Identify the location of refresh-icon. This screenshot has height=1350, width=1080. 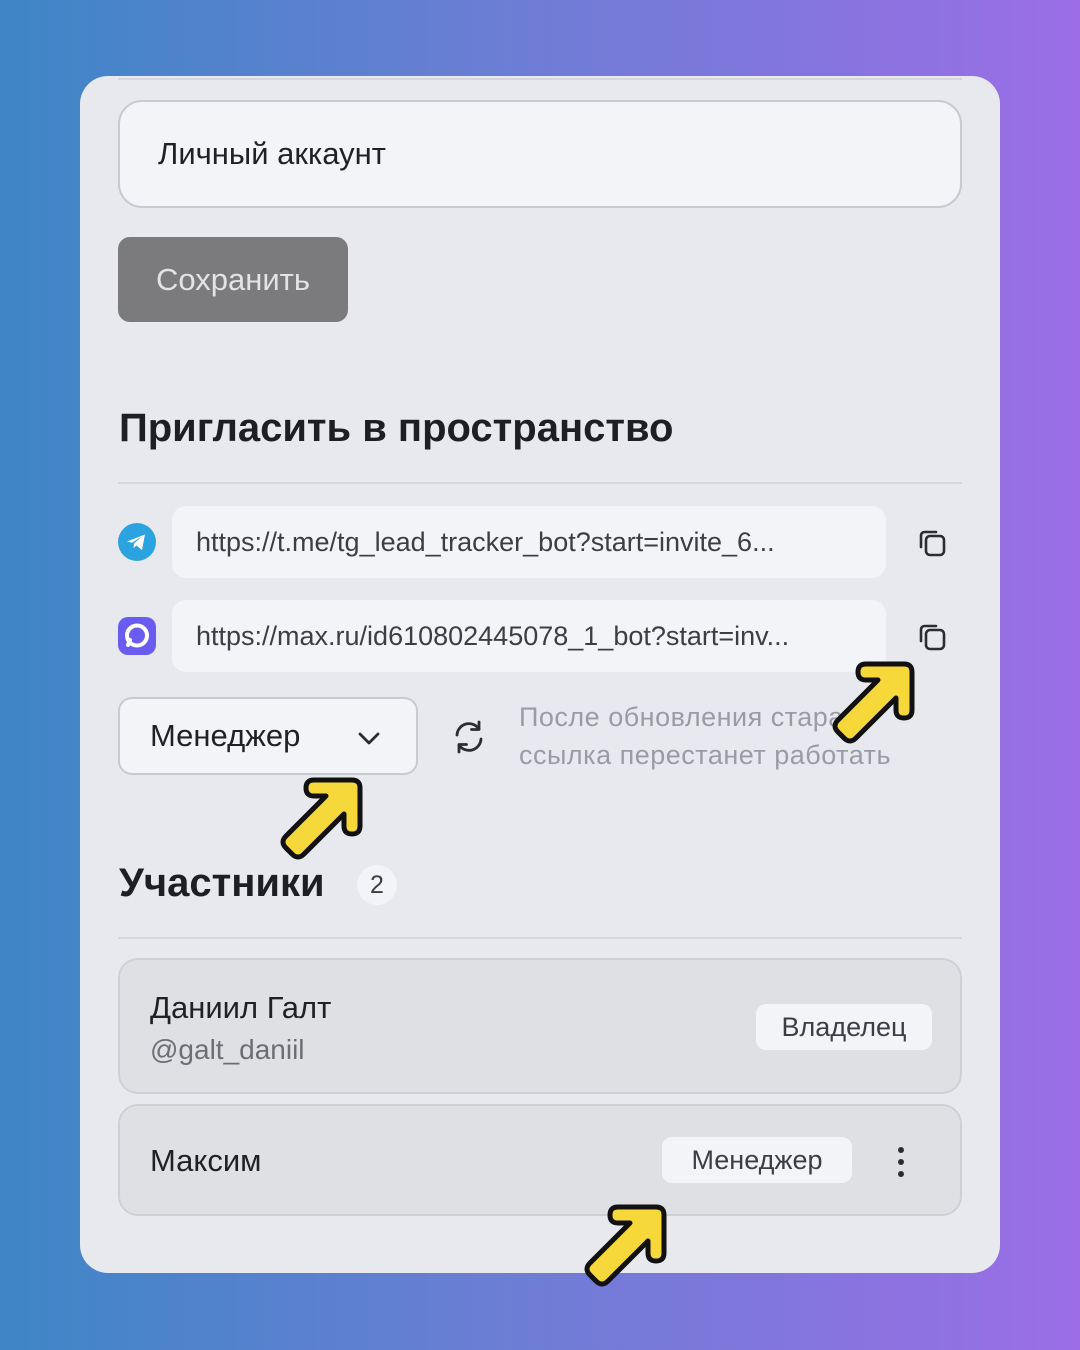
(469, 737).